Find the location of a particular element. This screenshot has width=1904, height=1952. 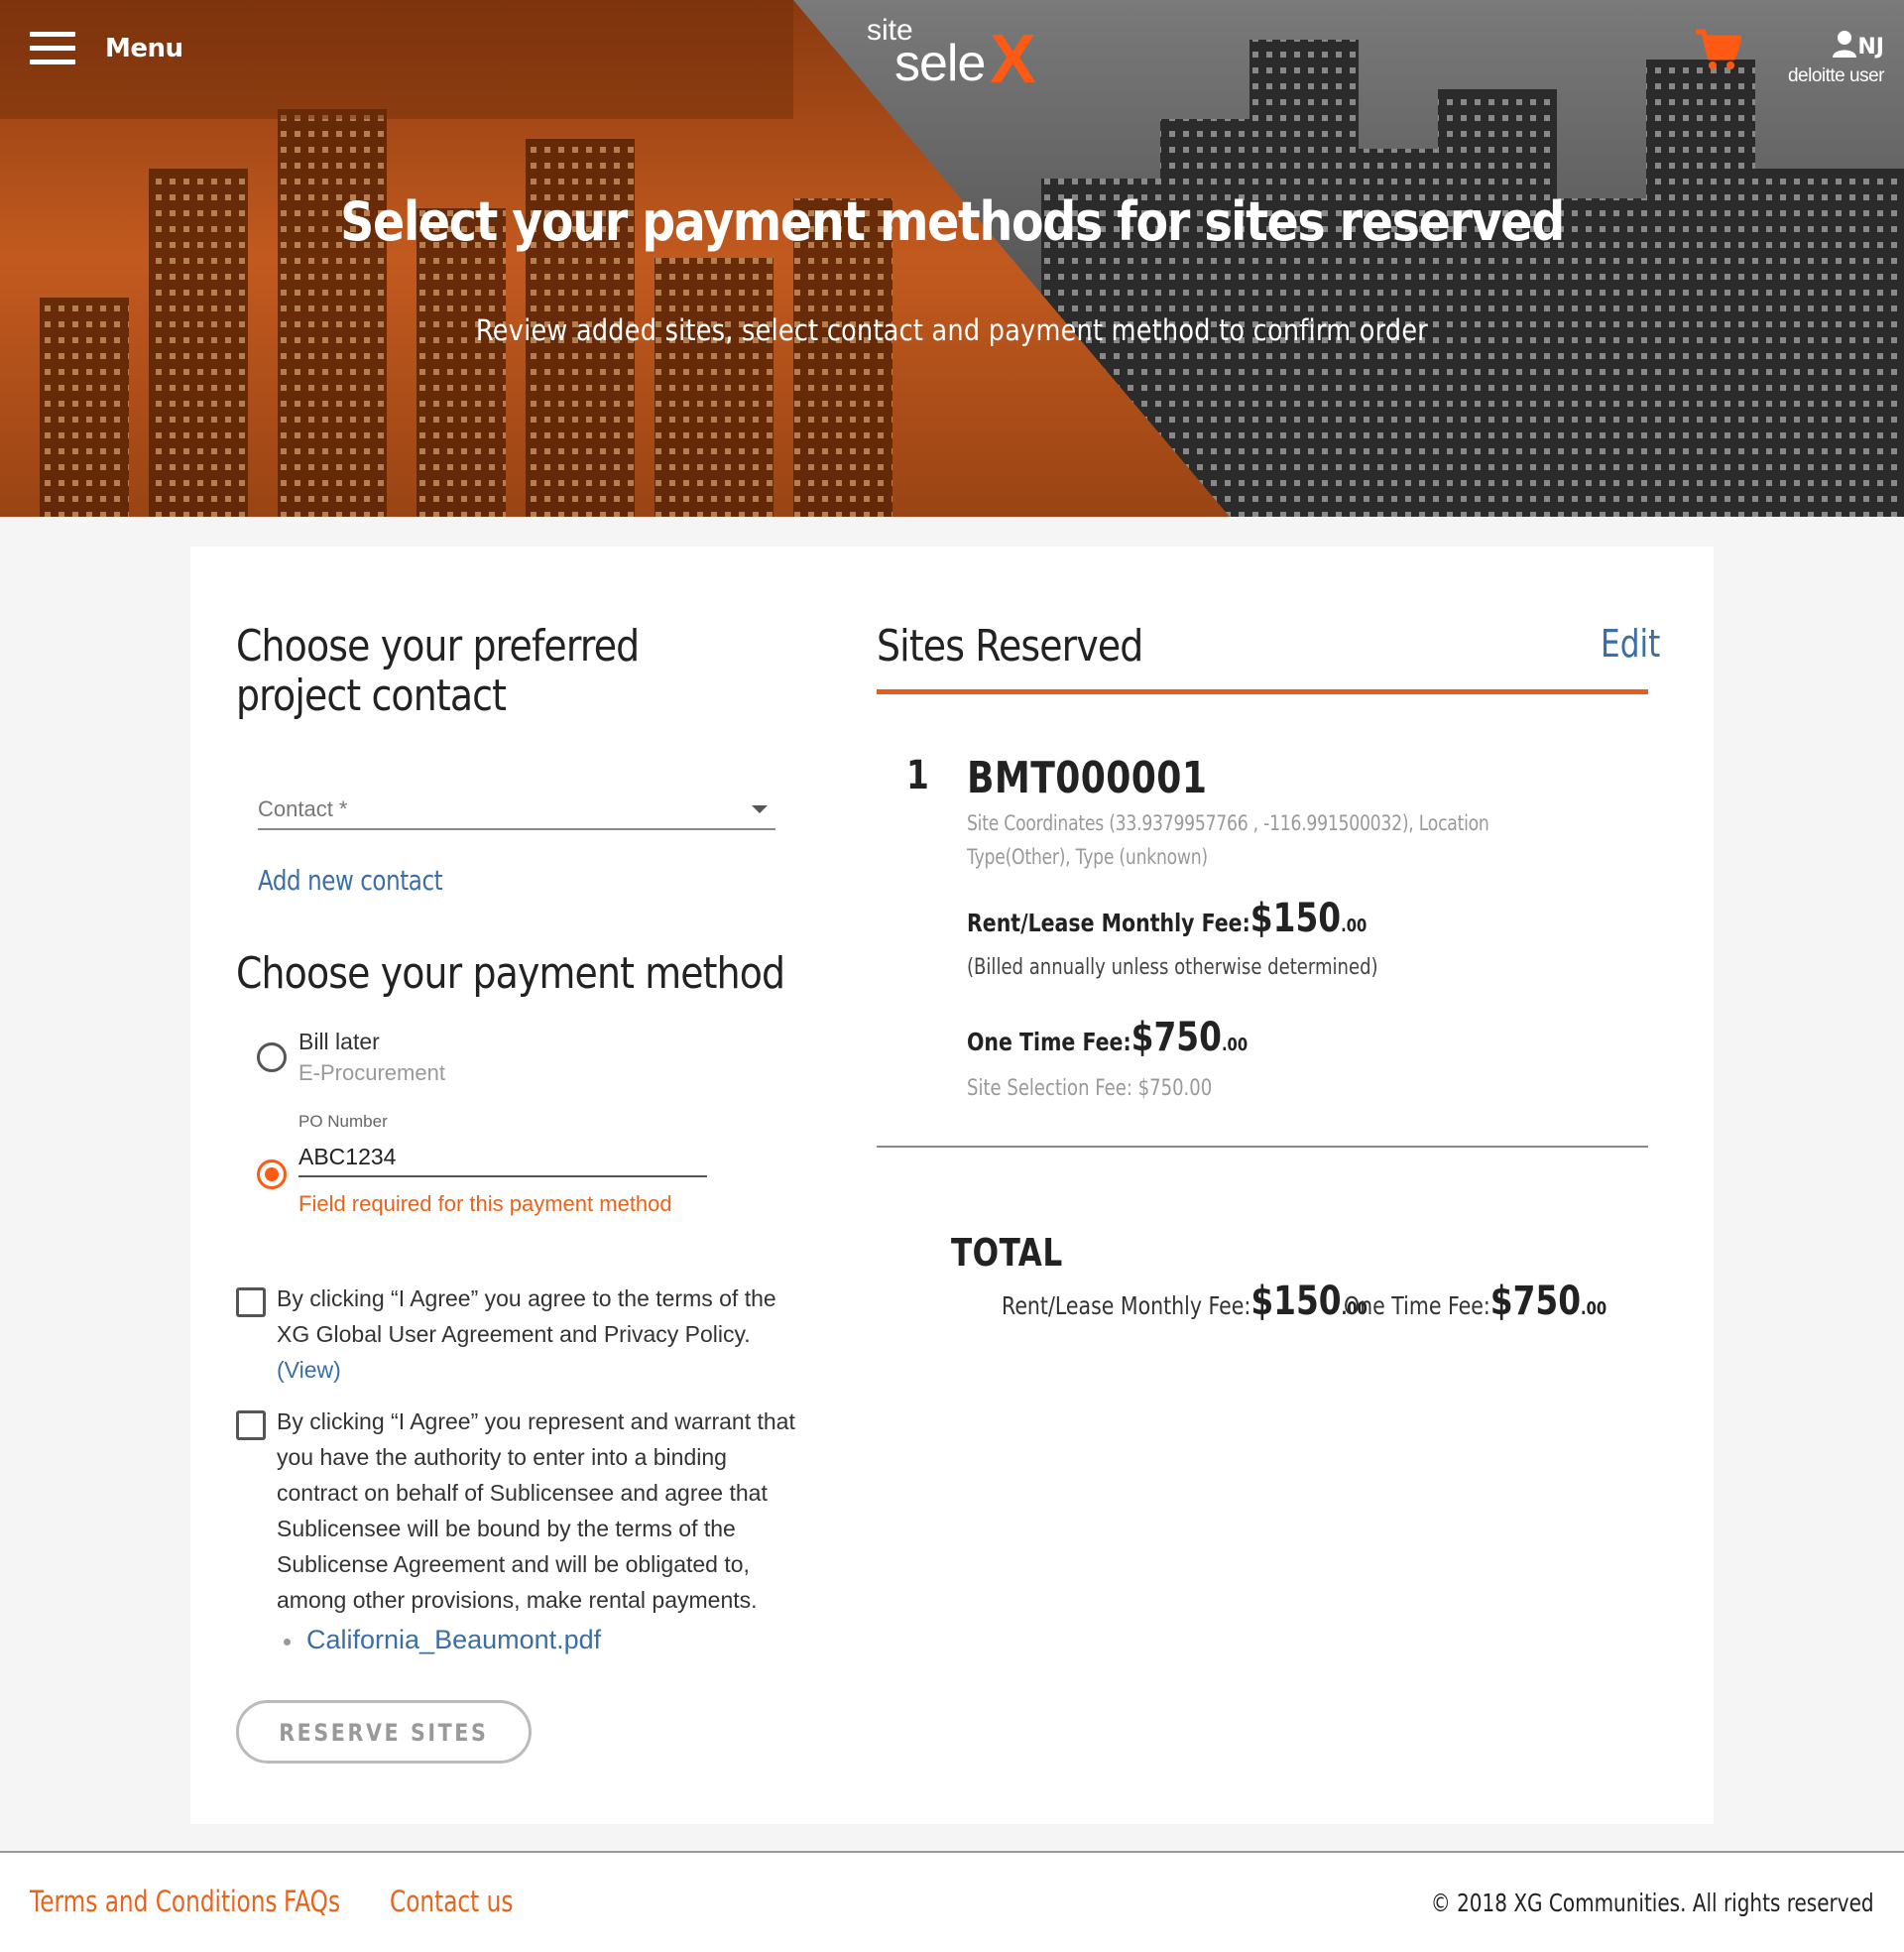

total-onetime-fee: One Time Fee:$750.00 is located at coordinates (1475, 1301).